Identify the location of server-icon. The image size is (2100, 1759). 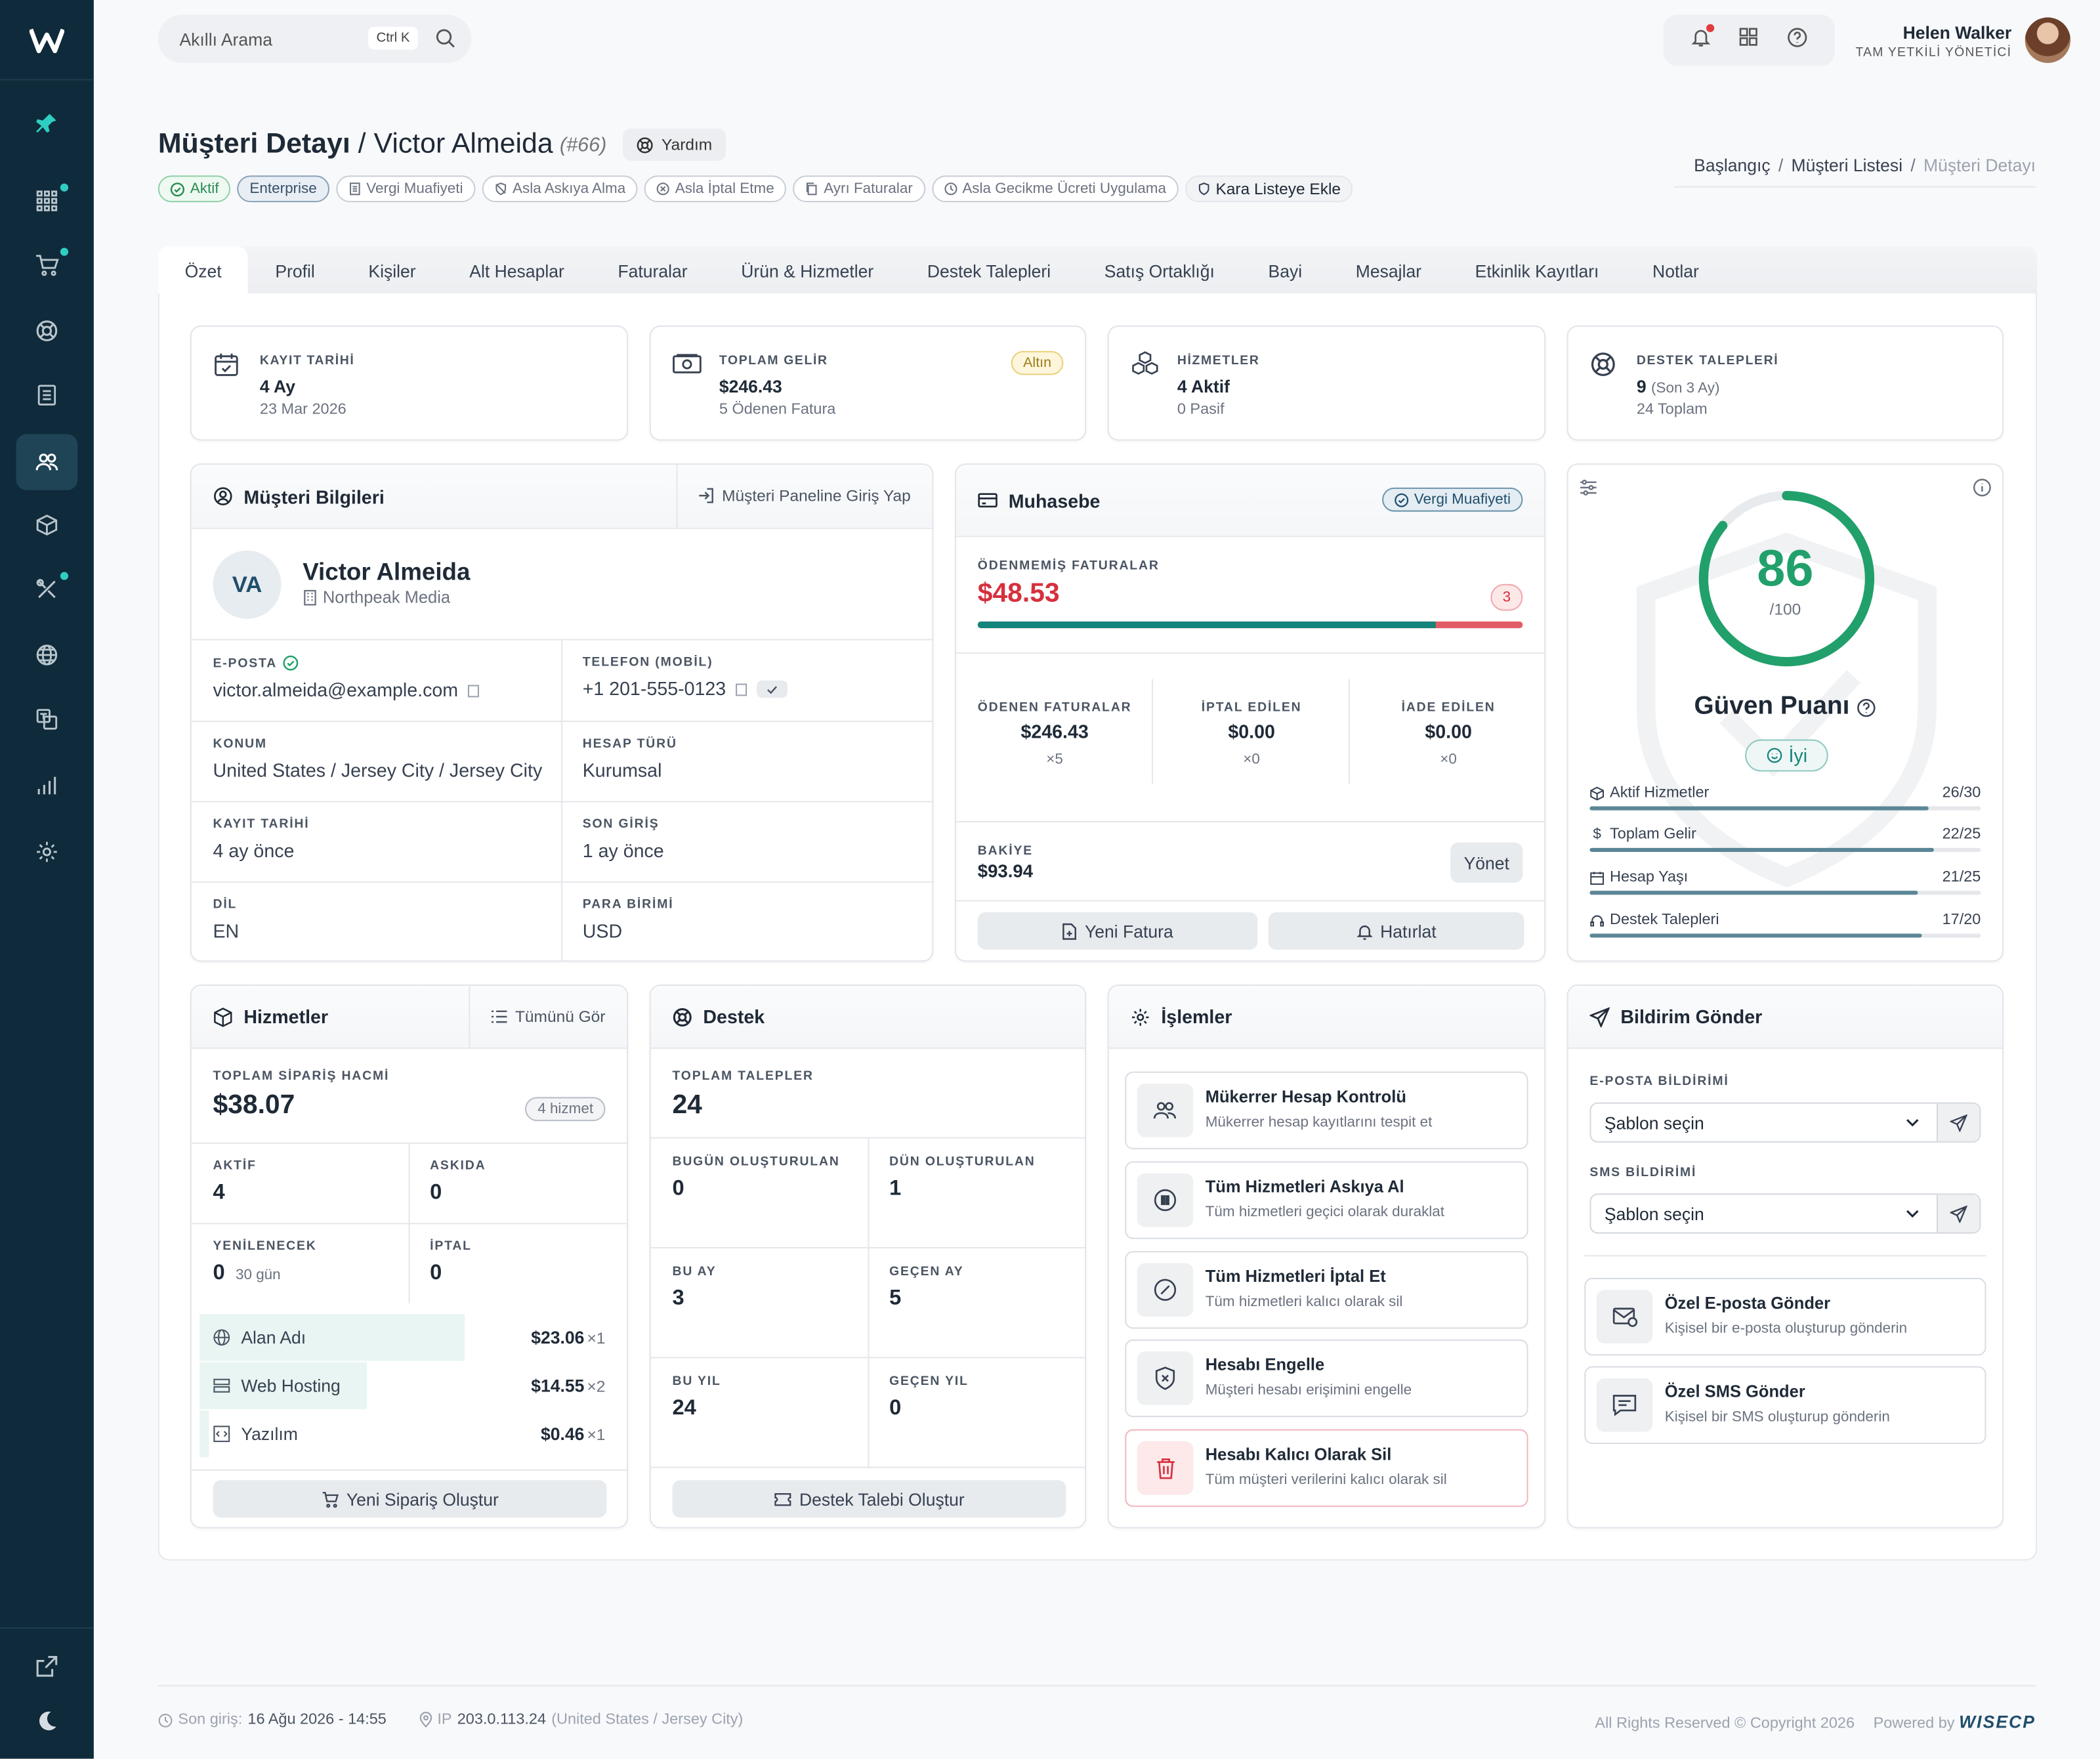
(221, 1386).